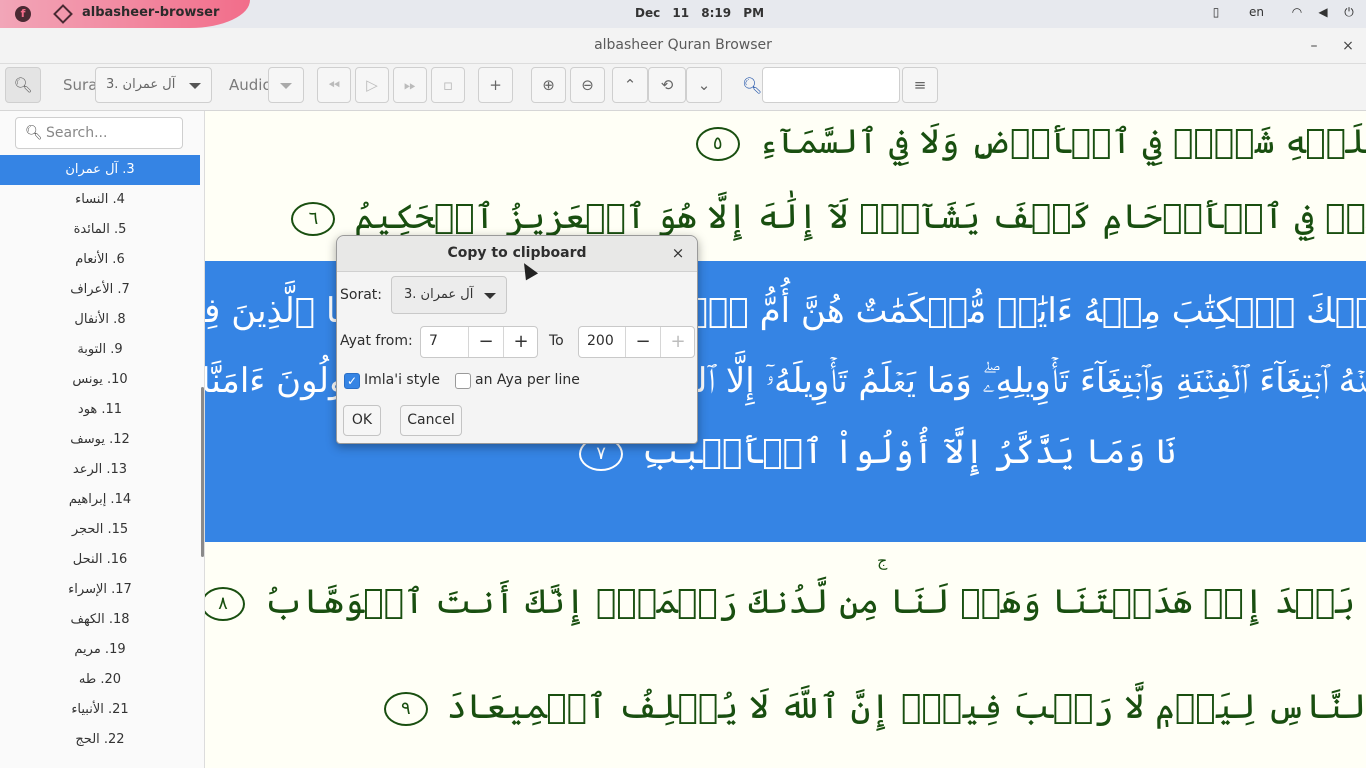 The width and height of the screenshot is (1366, 768). Describe the element at coordinates (527, 380) in the screenshot. I see `aya-per-line-label: an Aya per line` at that location.